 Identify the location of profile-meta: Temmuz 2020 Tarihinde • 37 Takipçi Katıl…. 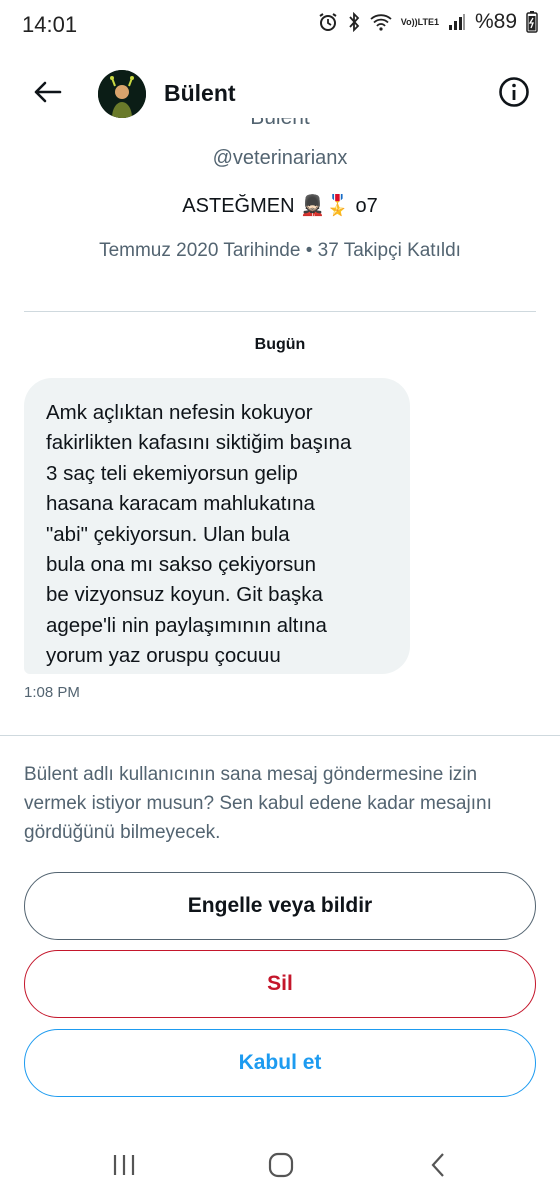
(280, 250).